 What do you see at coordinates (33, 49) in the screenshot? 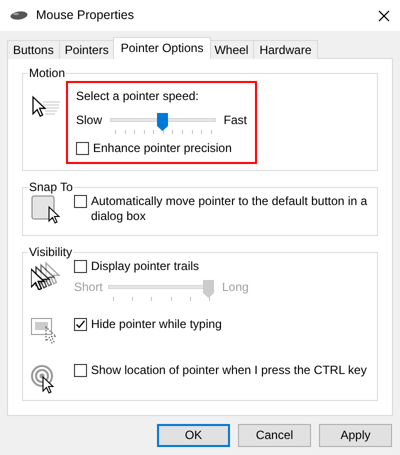
I see `tab: Buttons` at bounding box center [33, 49].